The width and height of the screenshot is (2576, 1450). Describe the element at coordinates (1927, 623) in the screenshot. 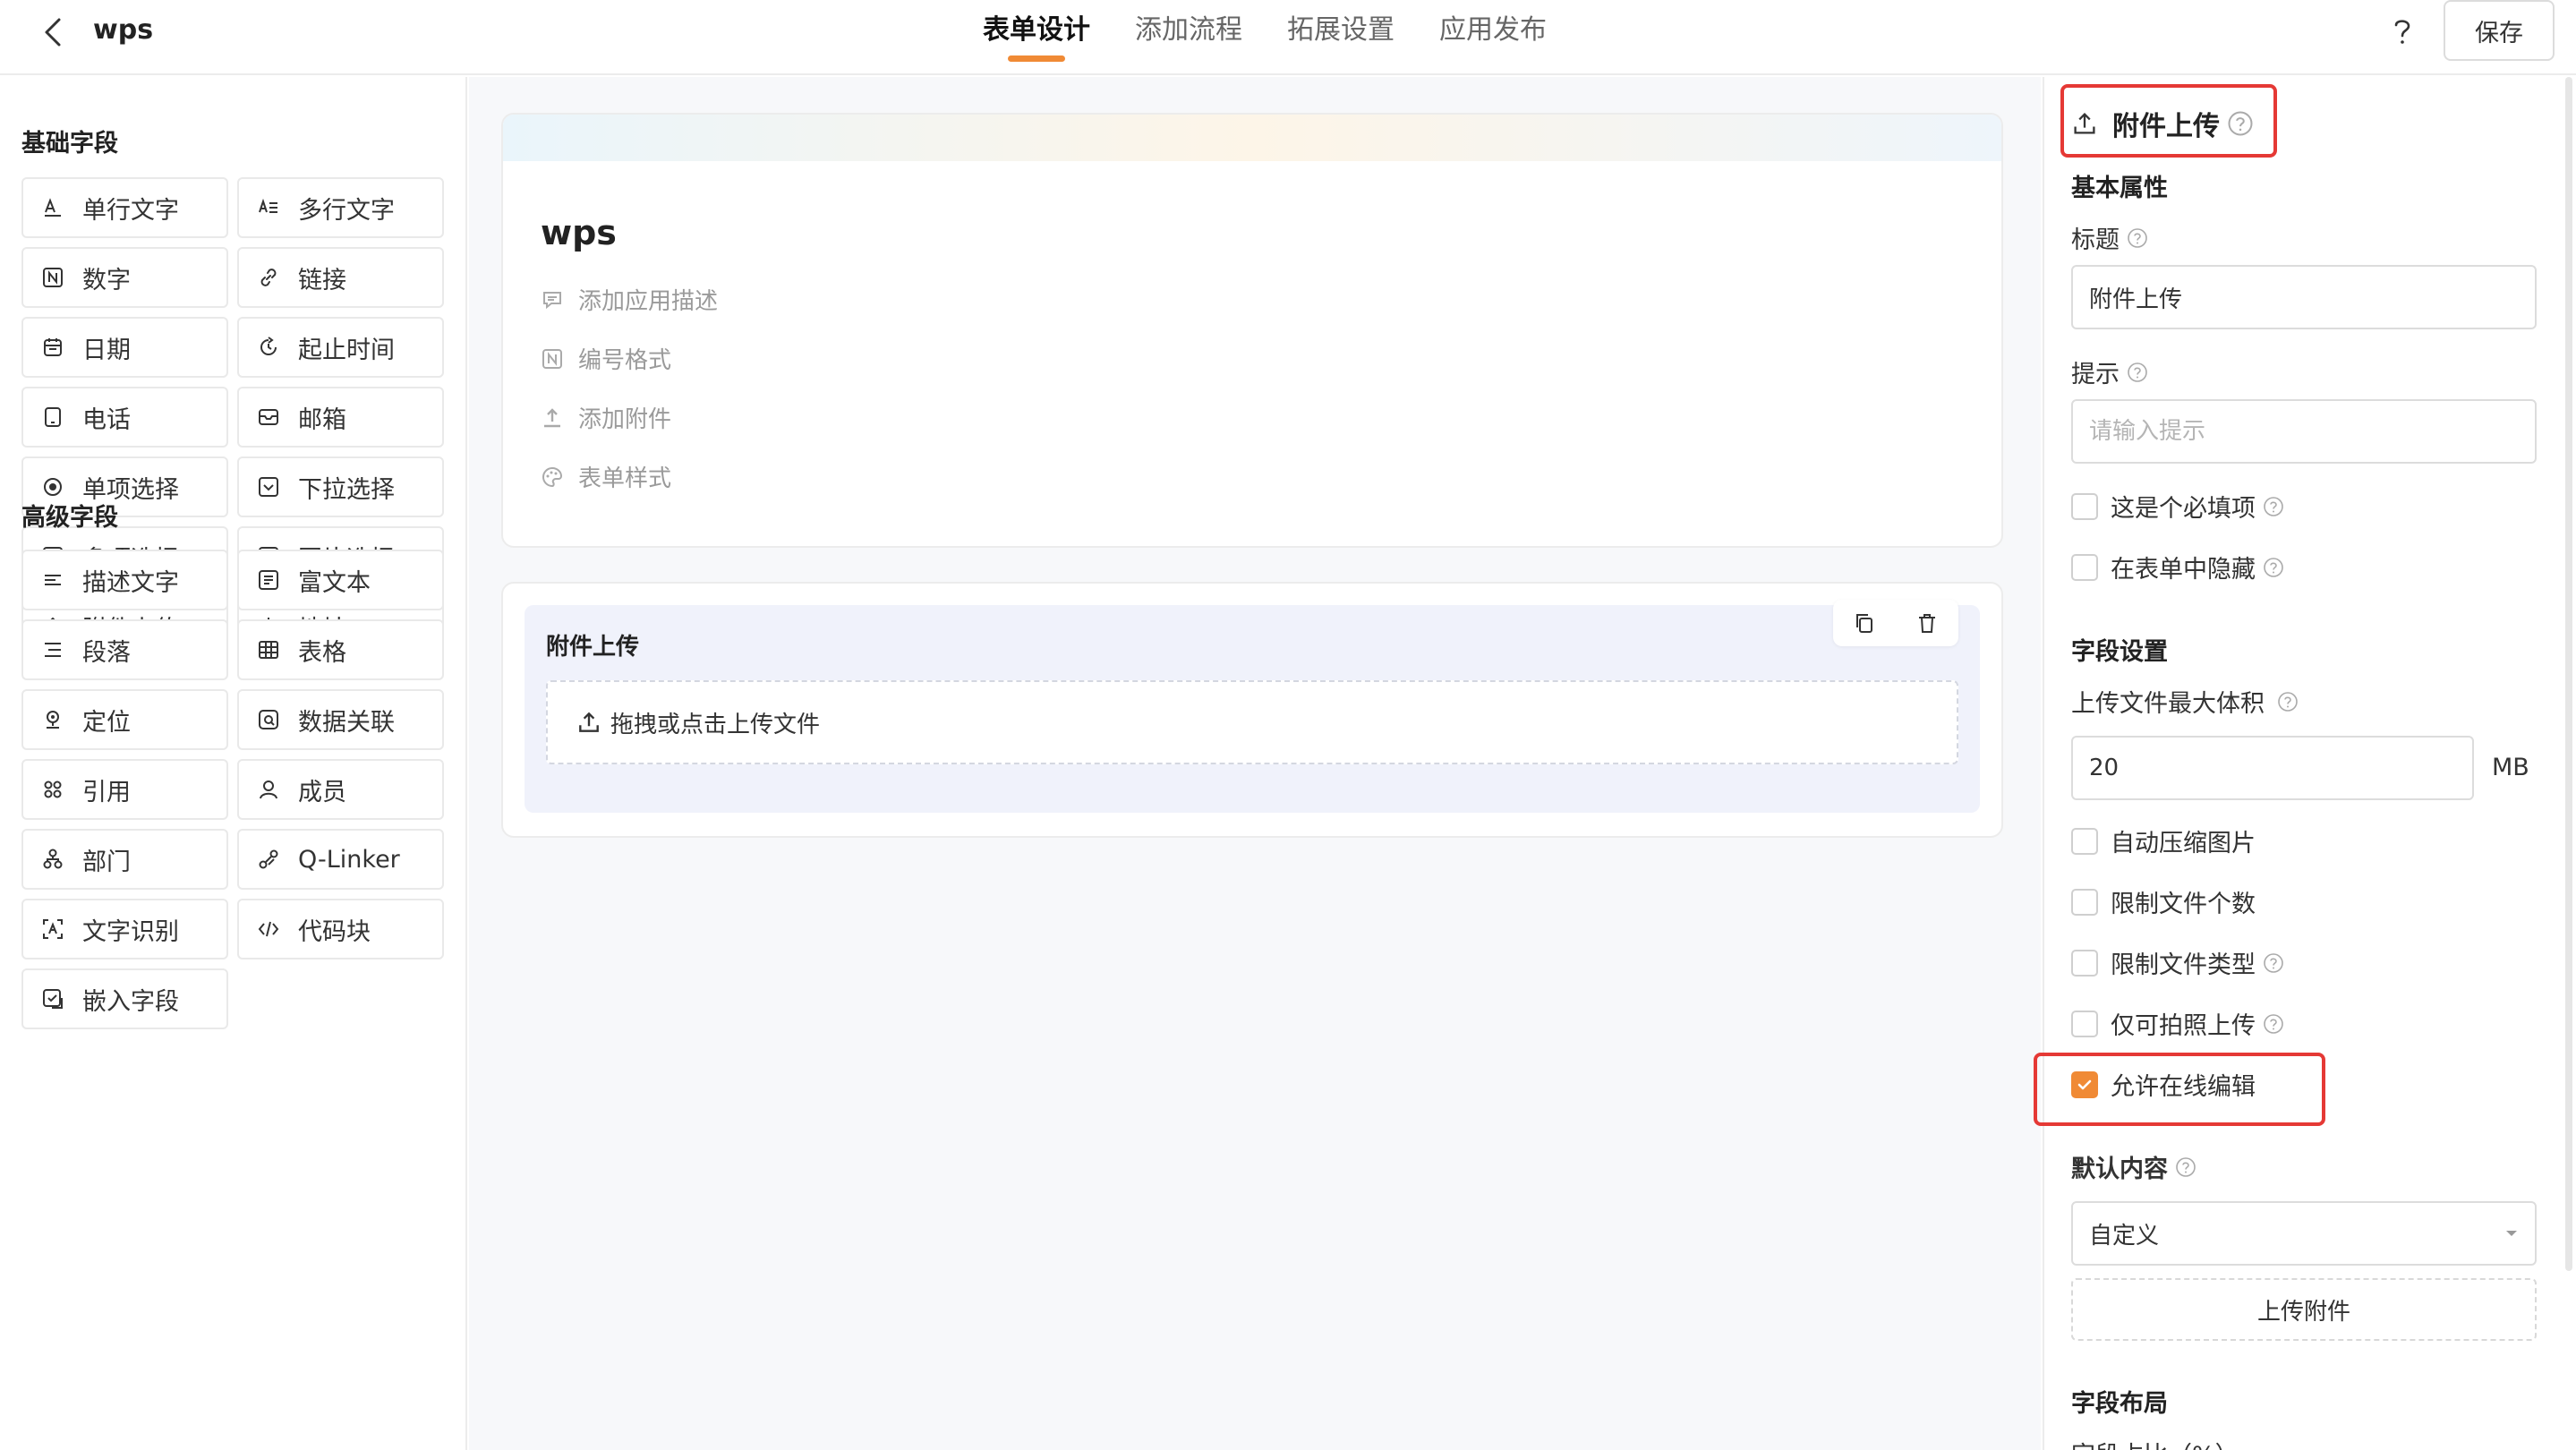

I see `delete-field-button` at that location.